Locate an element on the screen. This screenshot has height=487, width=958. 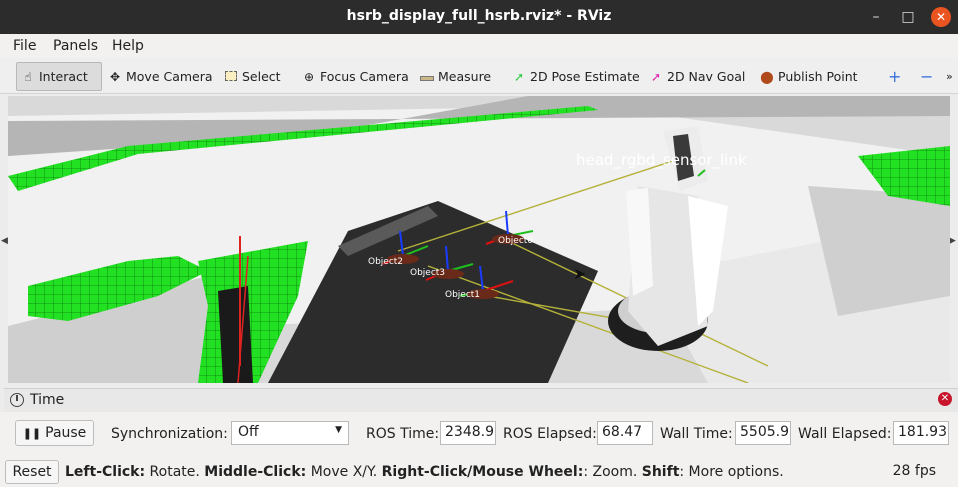
ros-elapsed-label: ROS Elapsed: is located at coordinates (550, 434).